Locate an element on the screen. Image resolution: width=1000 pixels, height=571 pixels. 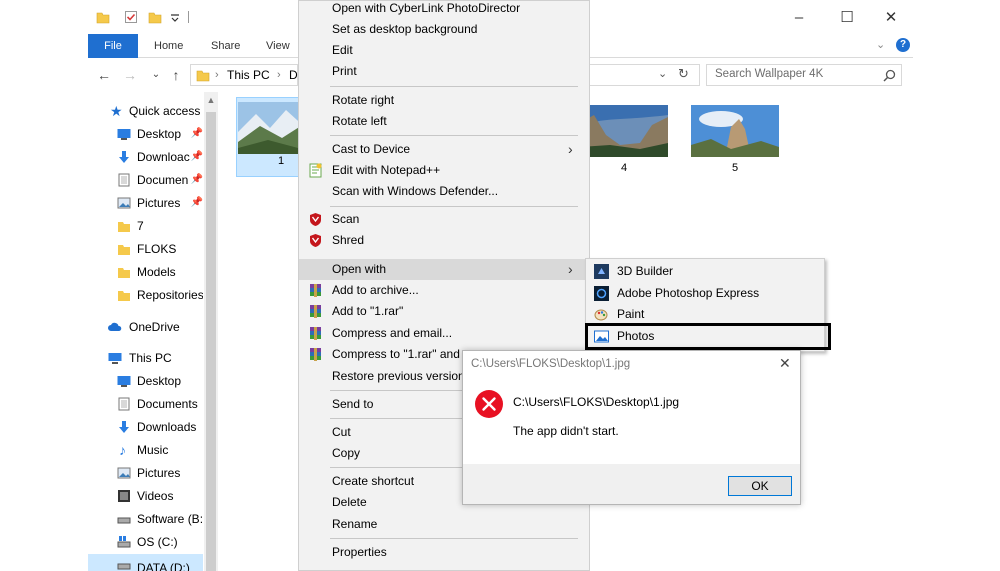
sidebar-item-folder-7: 7 is located at coordinates (145, 226).